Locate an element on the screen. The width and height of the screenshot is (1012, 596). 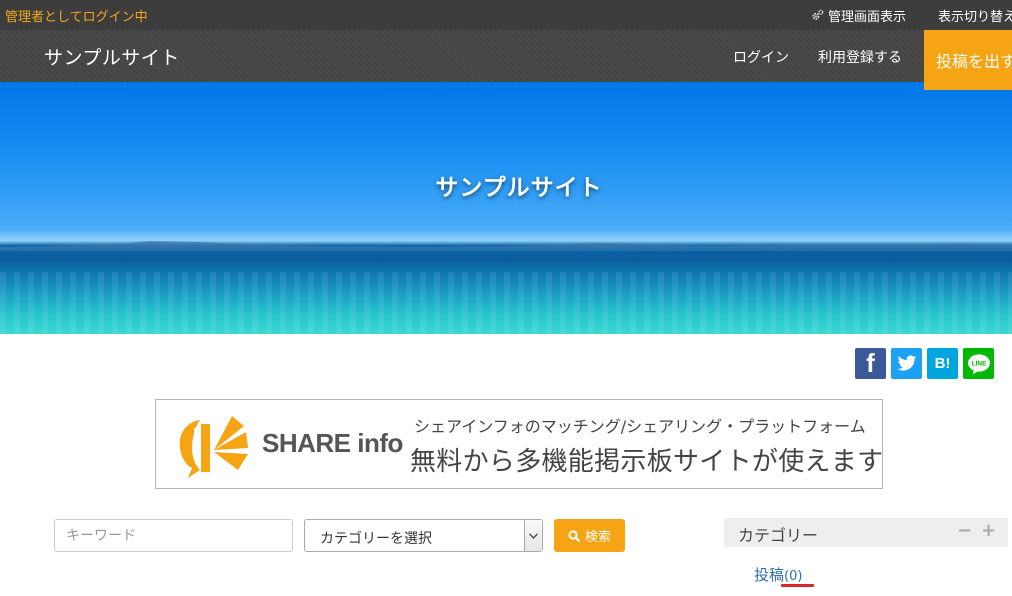
category-widget-header: カテゴリー − + is located at coordinates (866, 532).